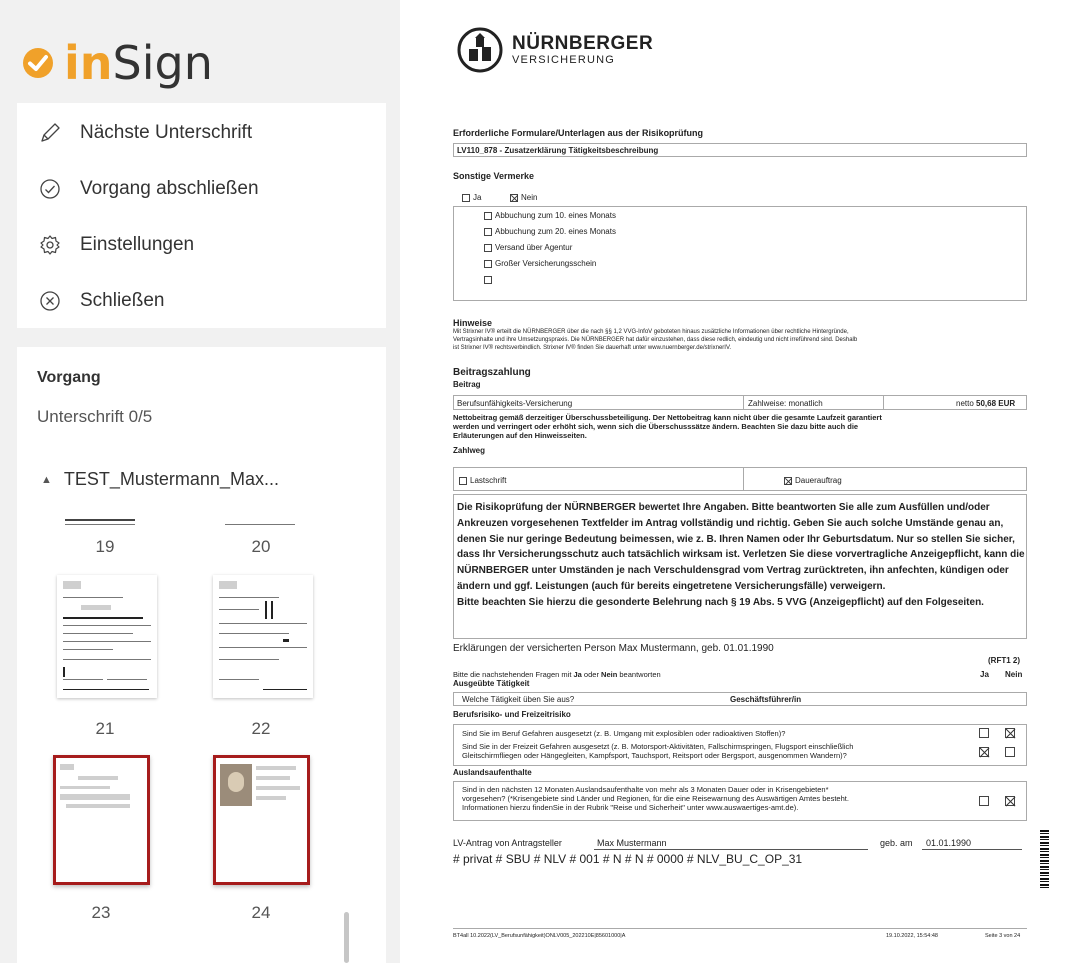 The height and width of the screenshot is (963, 1081). I want to click on nuernberger-emblem-icon, so click(480, 50).